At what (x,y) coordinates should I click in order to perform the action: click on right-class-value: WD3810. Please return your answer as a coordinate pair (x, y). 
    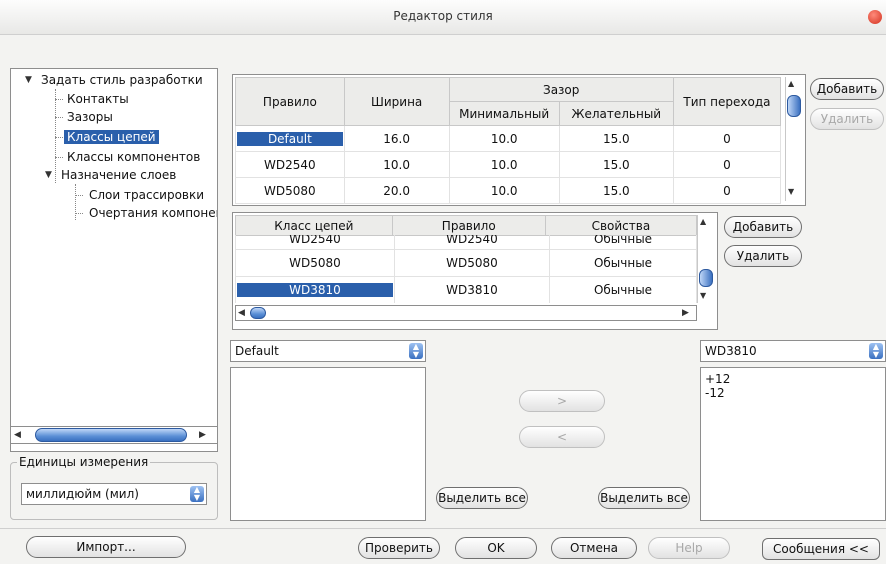
    Looking at the image, I should click on (731, 351).